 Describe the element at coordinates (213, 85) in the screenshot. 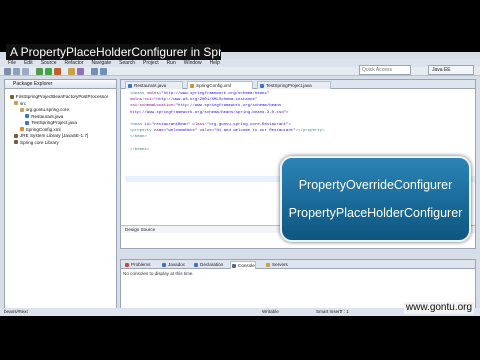

I see `editor-tab-label: SpringConfig.xml` at that location.